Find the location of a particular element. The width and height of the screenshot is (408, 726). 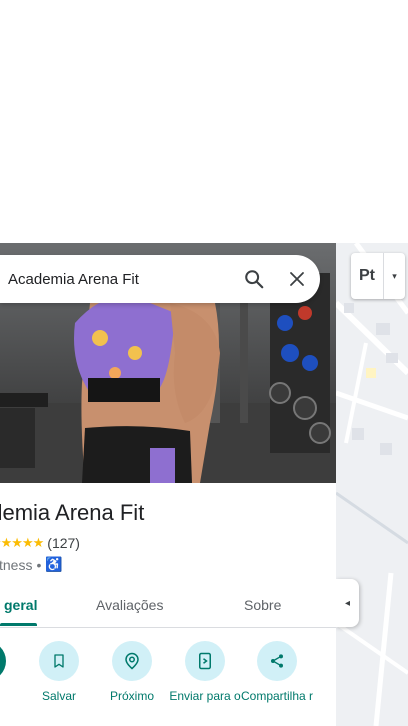

search-bar: Academia Arena Fit is located at coordinates (160, 279).